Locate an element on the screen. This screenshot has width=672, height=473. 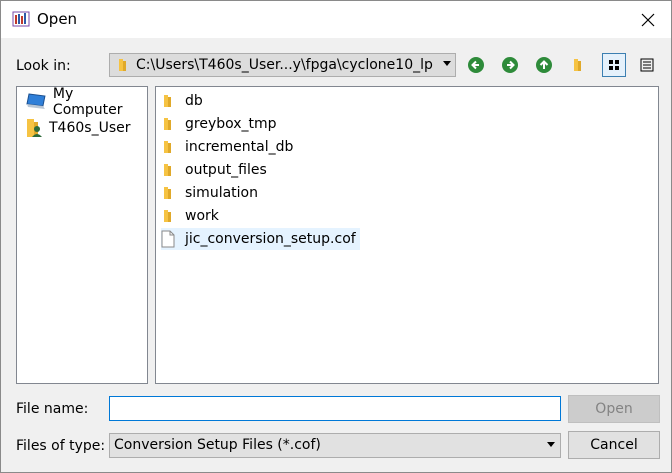
forward-button is located at coordinates (510, 65).